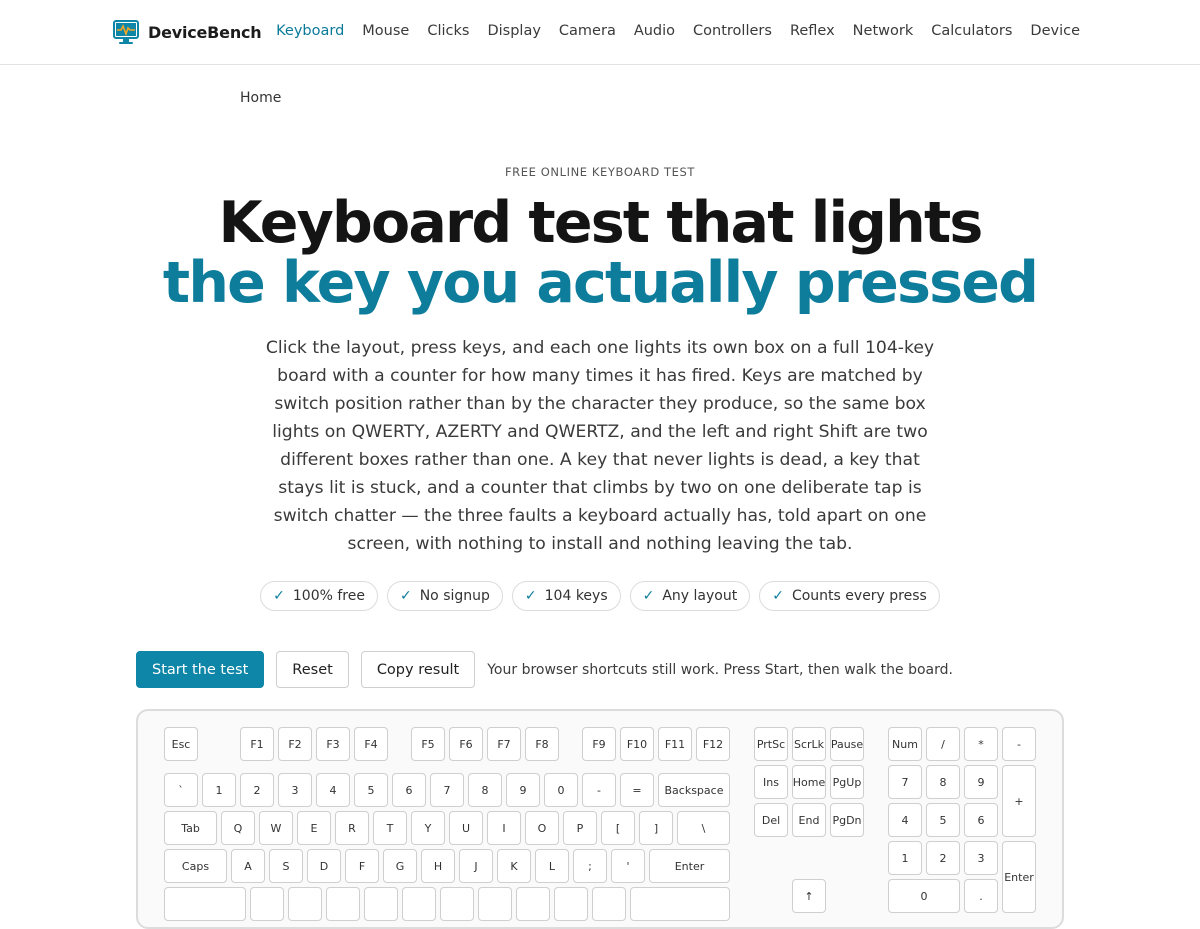 The width and height of the screenshot is (1200, 929). Describe the element at coordinates (771, 782) in the screenshot. I see `key-ins: Ins` at that location.